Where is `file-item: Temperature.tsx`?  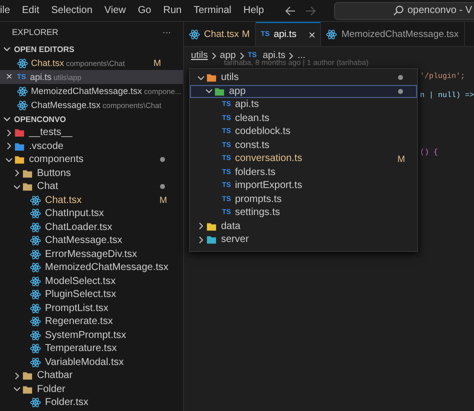 file-item: Temperature.tsx is located at coordinates (91, 349).